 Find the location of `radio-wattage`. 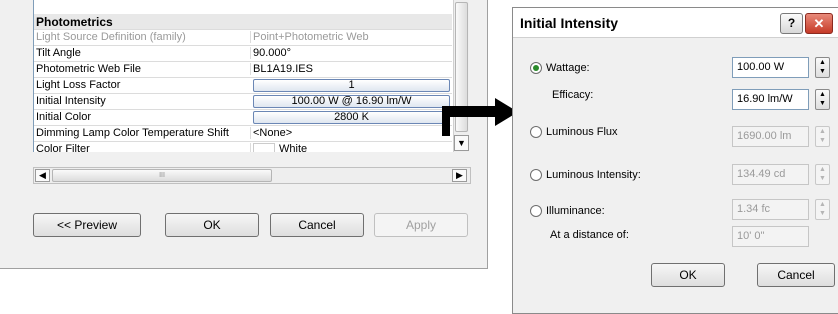

radio-wattage is located at coordinates (536, 68).